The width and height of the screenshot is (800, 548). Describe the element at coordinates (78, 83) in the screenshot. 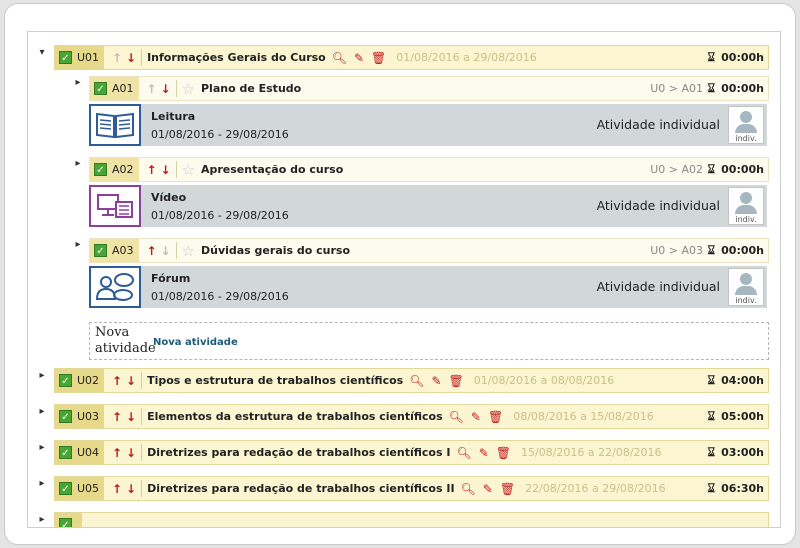

I see `expand-toggle-a01: ▸` at that location.